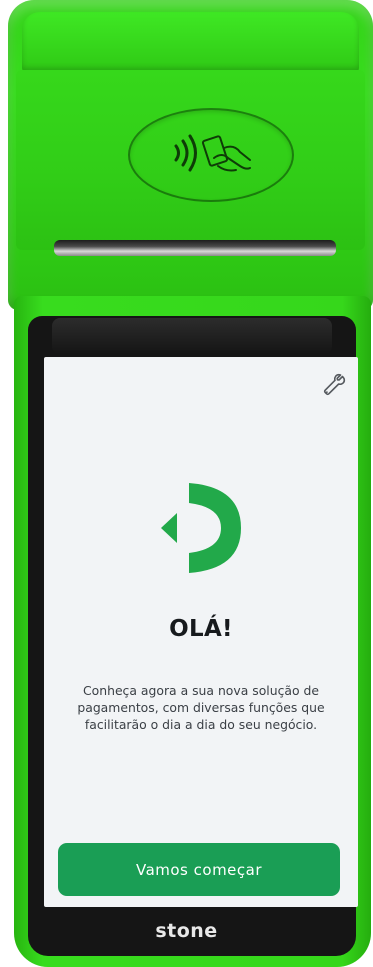 The image size is (373, 967). Describe the element at coordinates (186, 931) in the screenshot. I see `brand-label: stone` at that location.